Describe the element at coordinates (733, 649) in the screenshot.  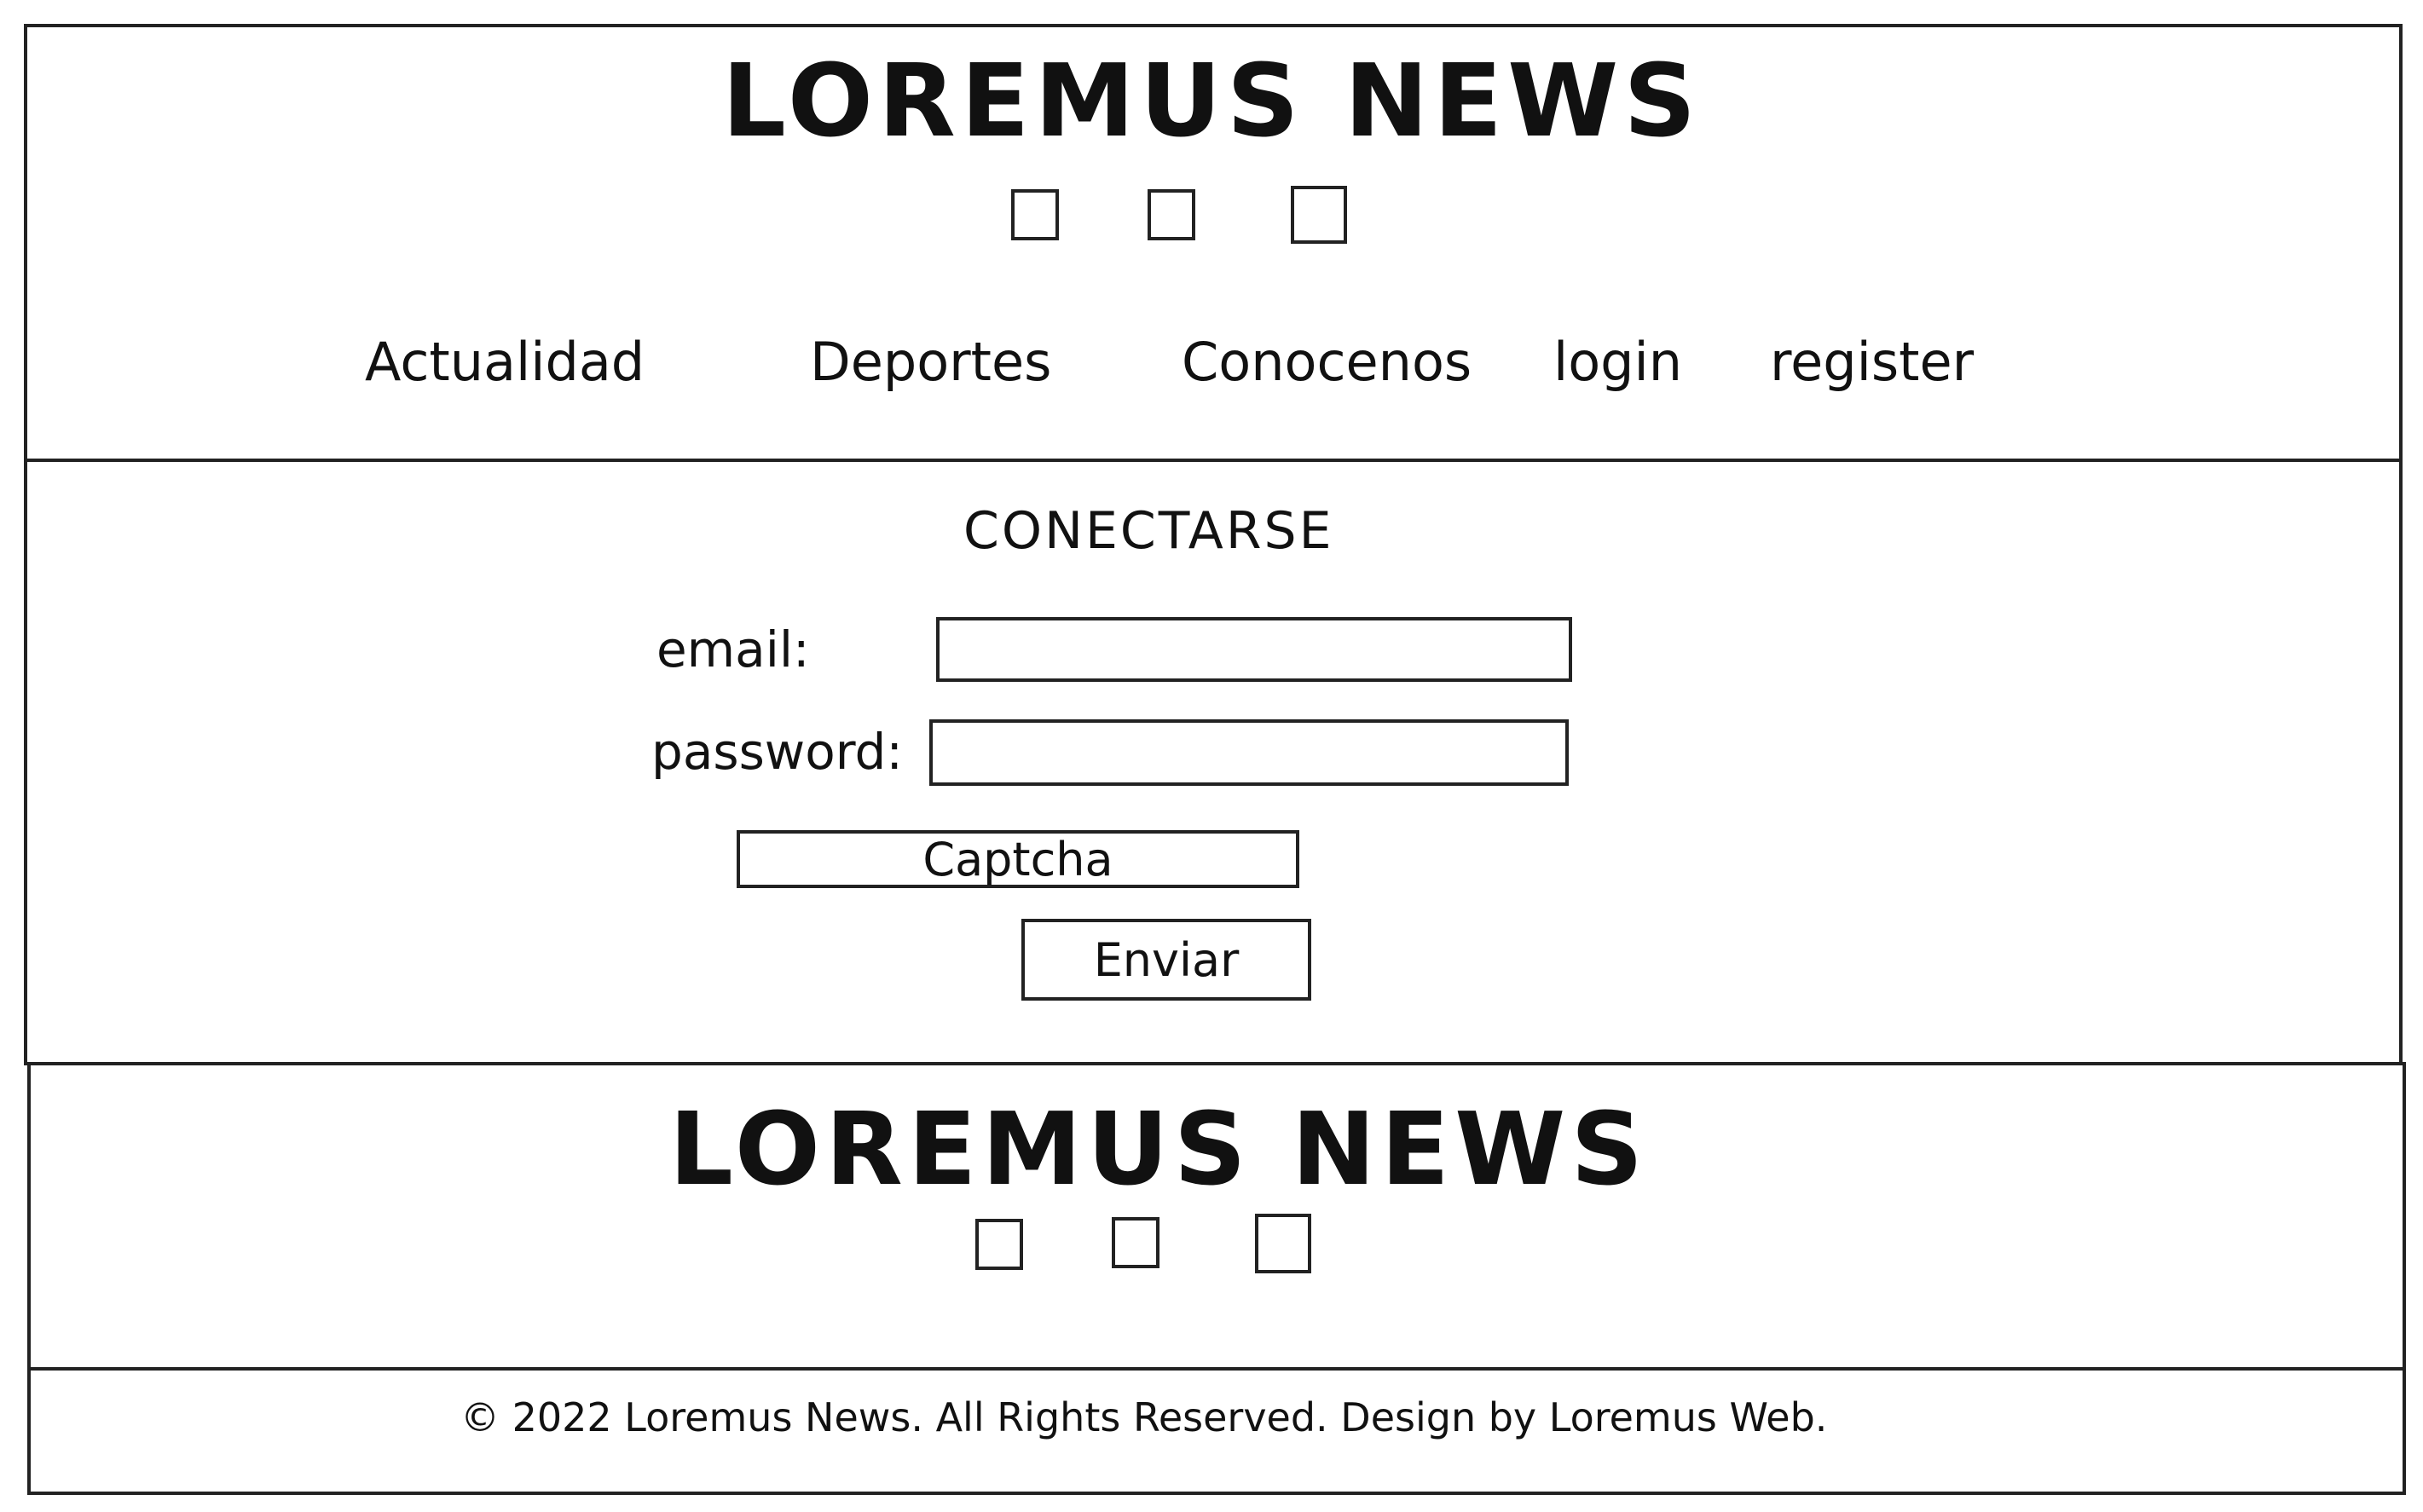
I see `email-label: email:` at that location.